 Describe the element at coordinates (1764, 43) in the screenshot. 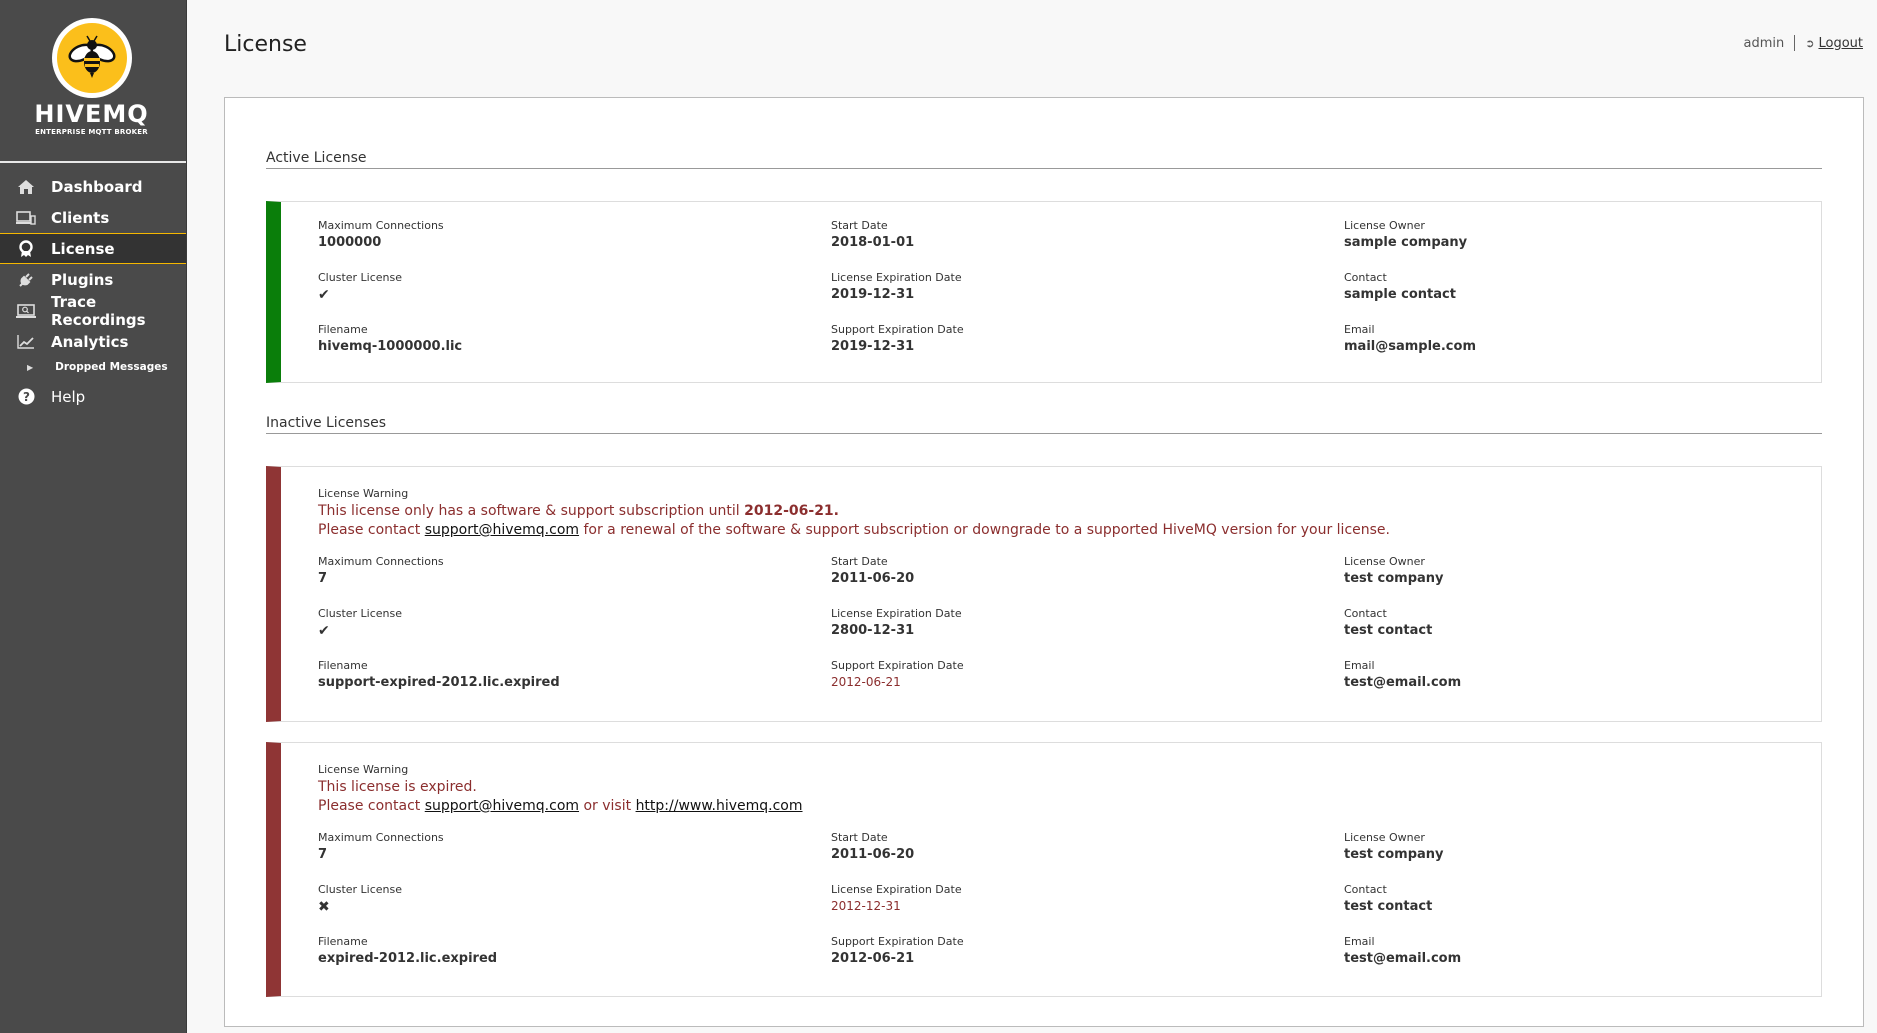

I see `username: admin` at that location.